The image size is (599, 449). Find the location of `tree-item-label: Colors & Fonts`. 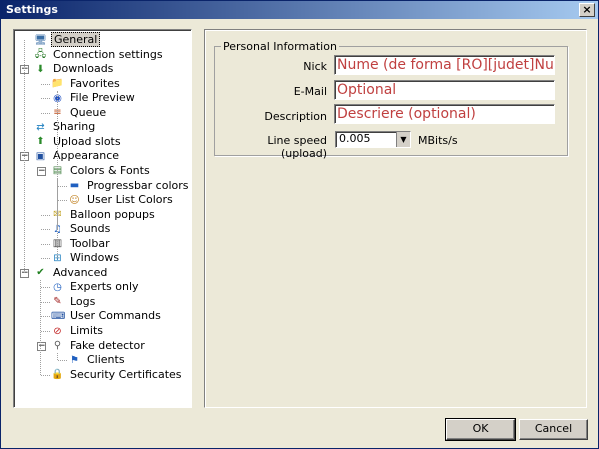

tree-item-label: Colors & Fonts is located at coordinates (110, 170).